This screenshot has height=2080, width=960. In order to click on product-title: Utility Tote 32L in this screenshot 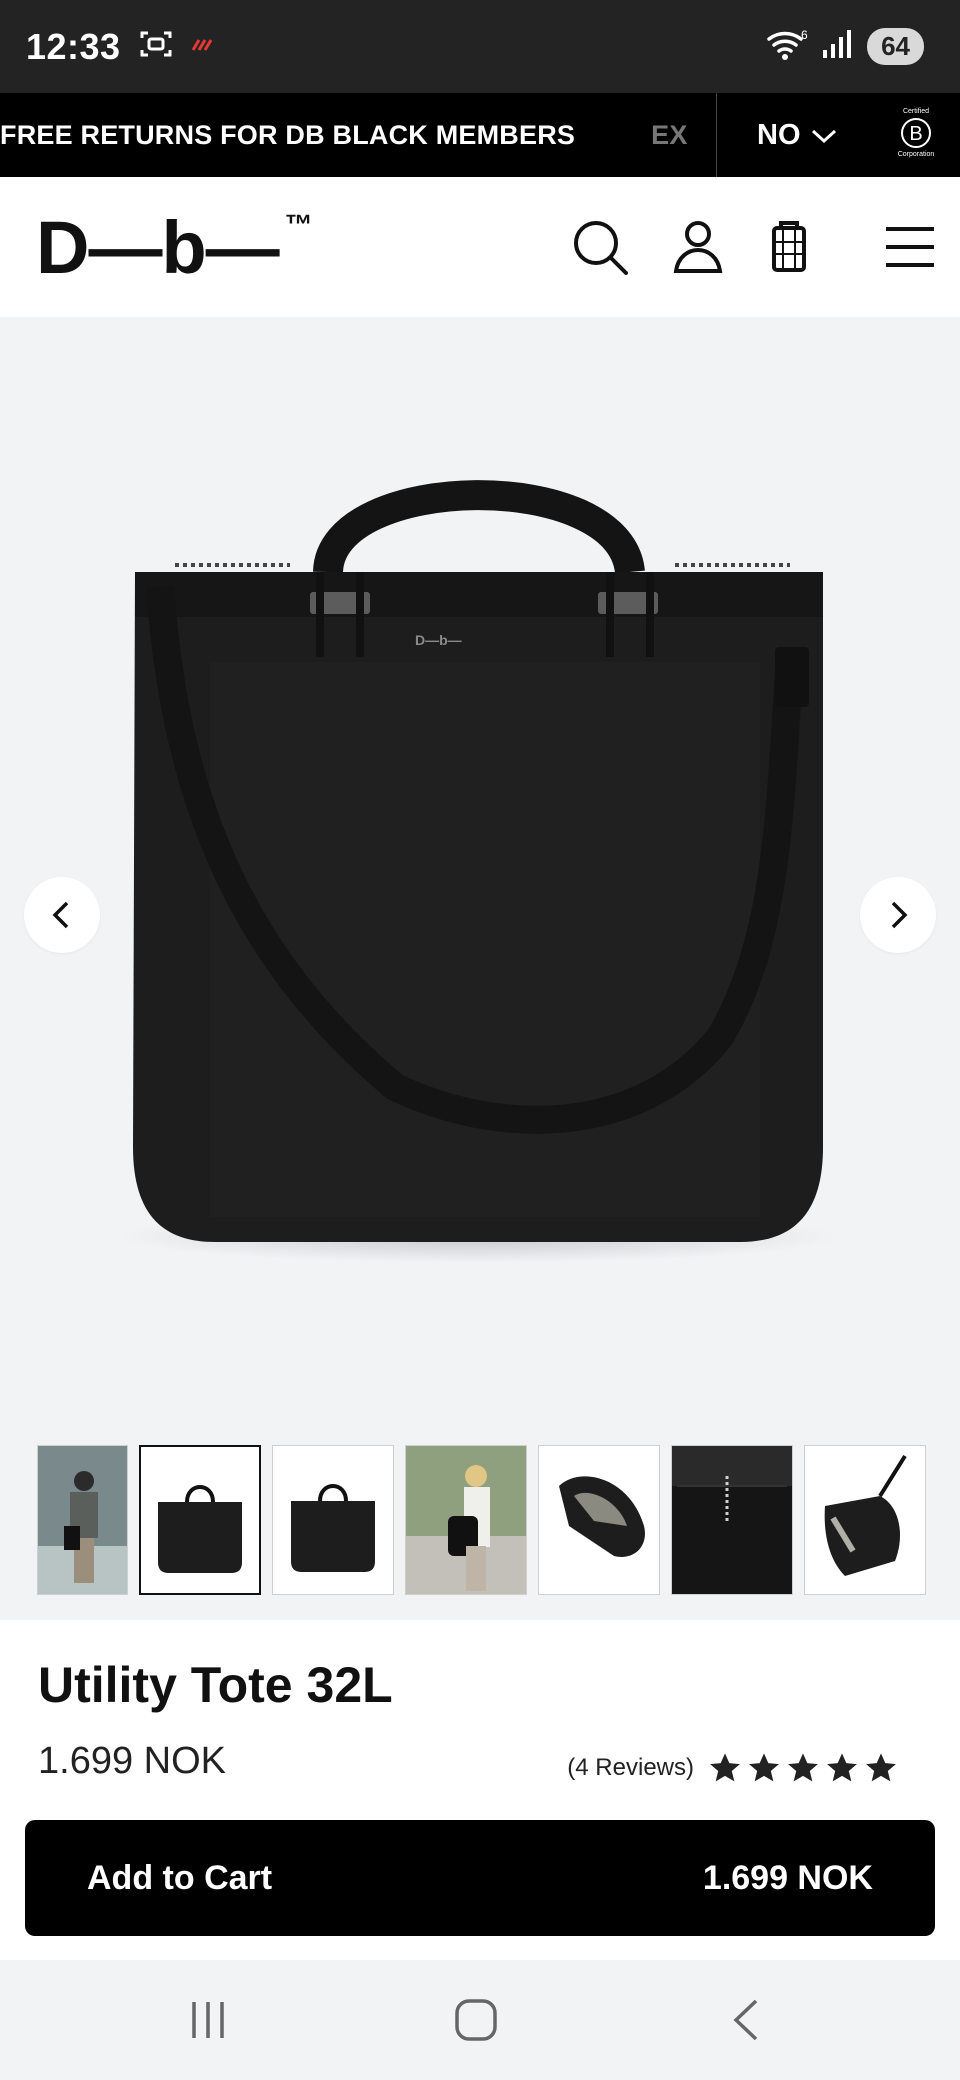, I will do `click(215, 1685)`.